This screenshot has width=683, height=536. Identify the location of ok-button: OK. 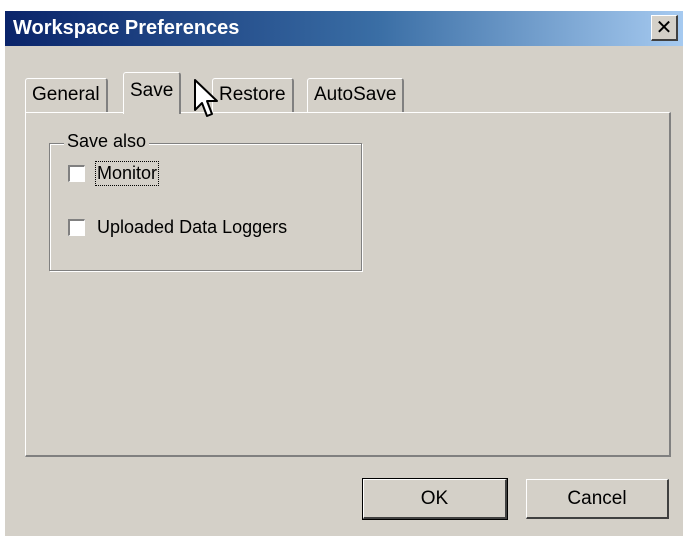
(435, 499).